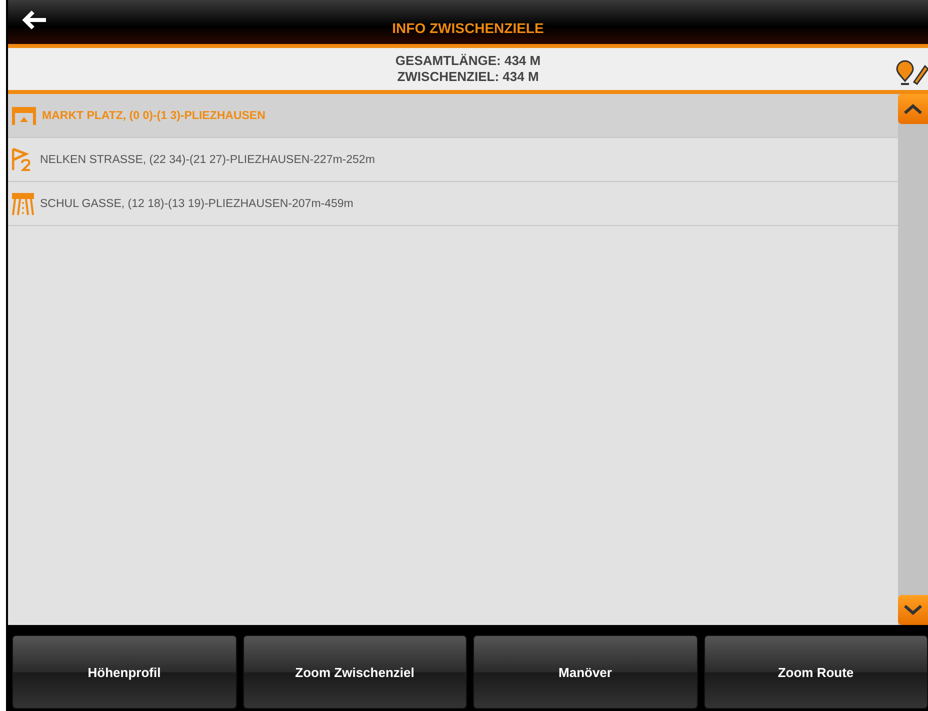 The height and width of the screenshot is (711, 928). I want to click on summary-text: ZWISCHENZIEL: 434 M, so click(468, 77).